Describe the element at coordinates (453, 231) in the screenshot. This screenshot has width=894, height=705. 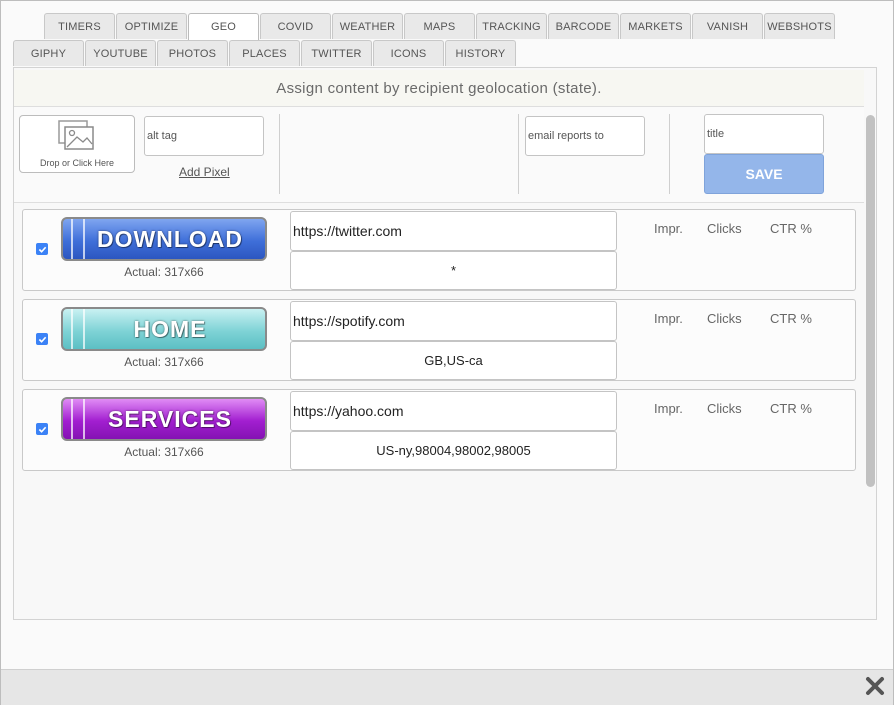
I see `url-input: https://twitter.com` at that location.